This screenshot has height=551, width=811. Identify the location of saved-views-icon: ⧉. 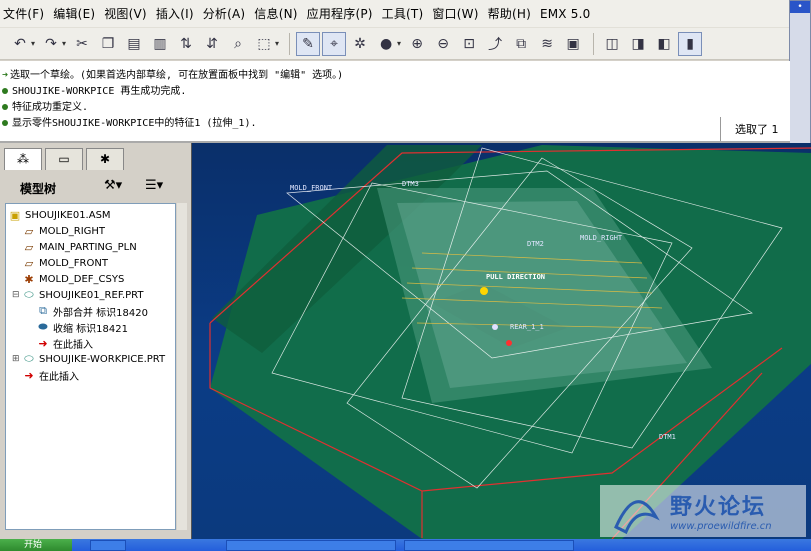
(521, 44).